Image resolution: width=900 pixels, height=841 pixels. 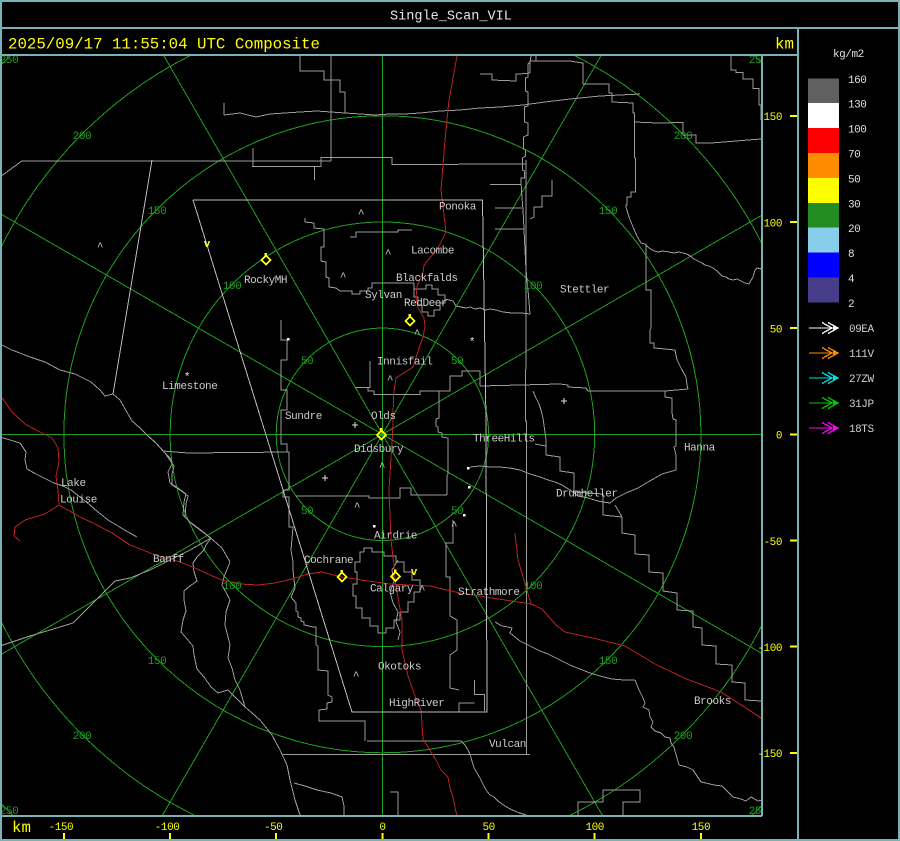 I want to click on svg-text: kg/m2, so click(x=848, y=55).